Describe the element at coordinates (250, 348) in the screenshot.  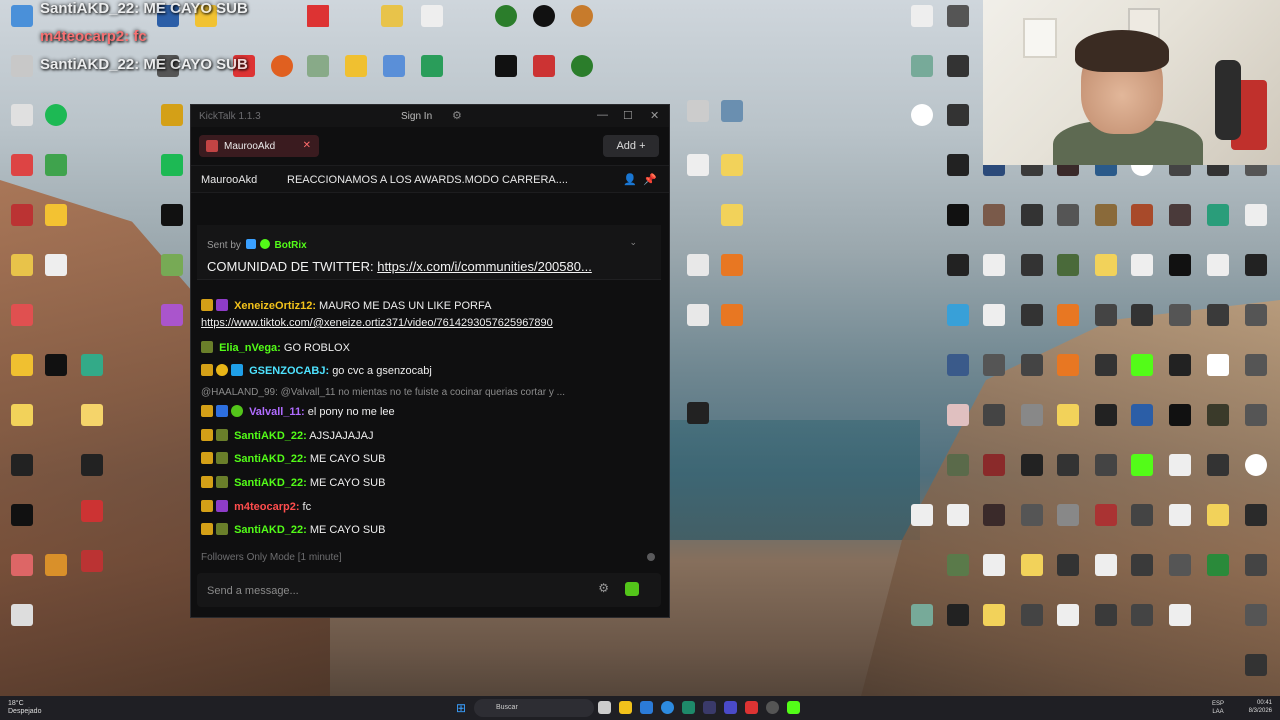
I see `chat-username: Elia_nVega:` at that location.